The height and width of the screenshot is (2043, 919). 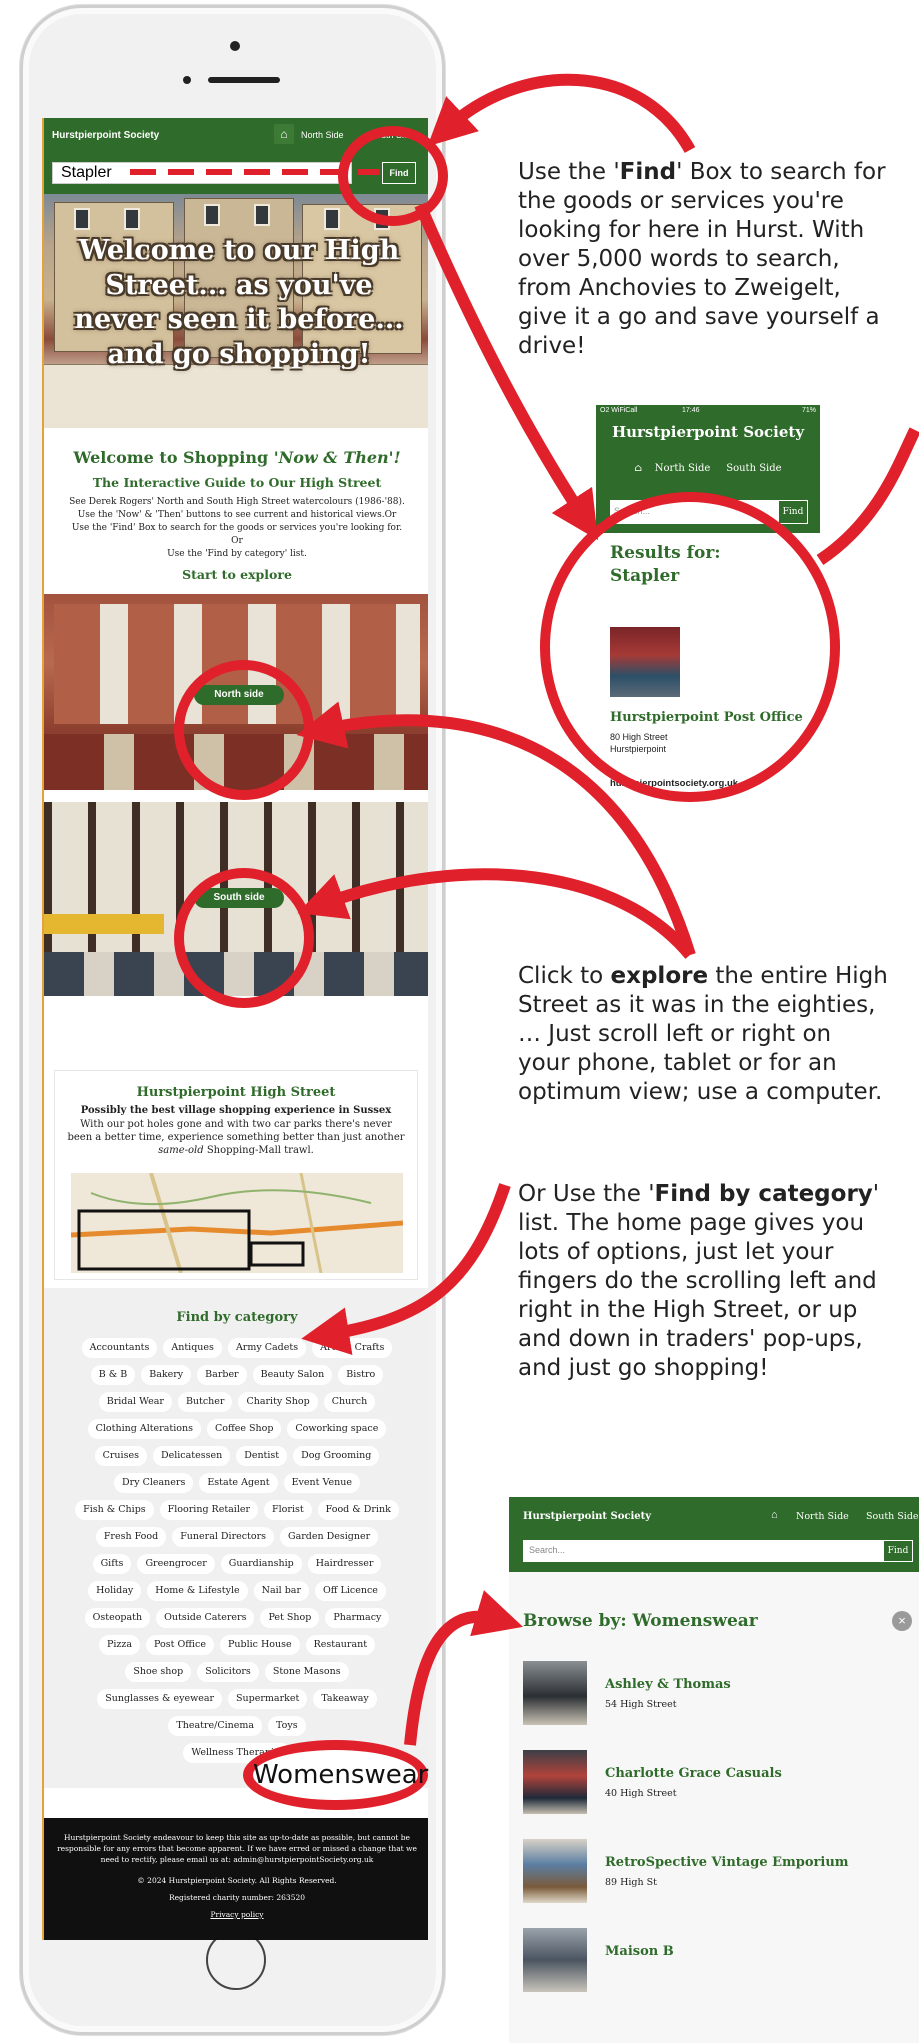 I want to click on results-highlight-circle, so click(x=690, y=647).